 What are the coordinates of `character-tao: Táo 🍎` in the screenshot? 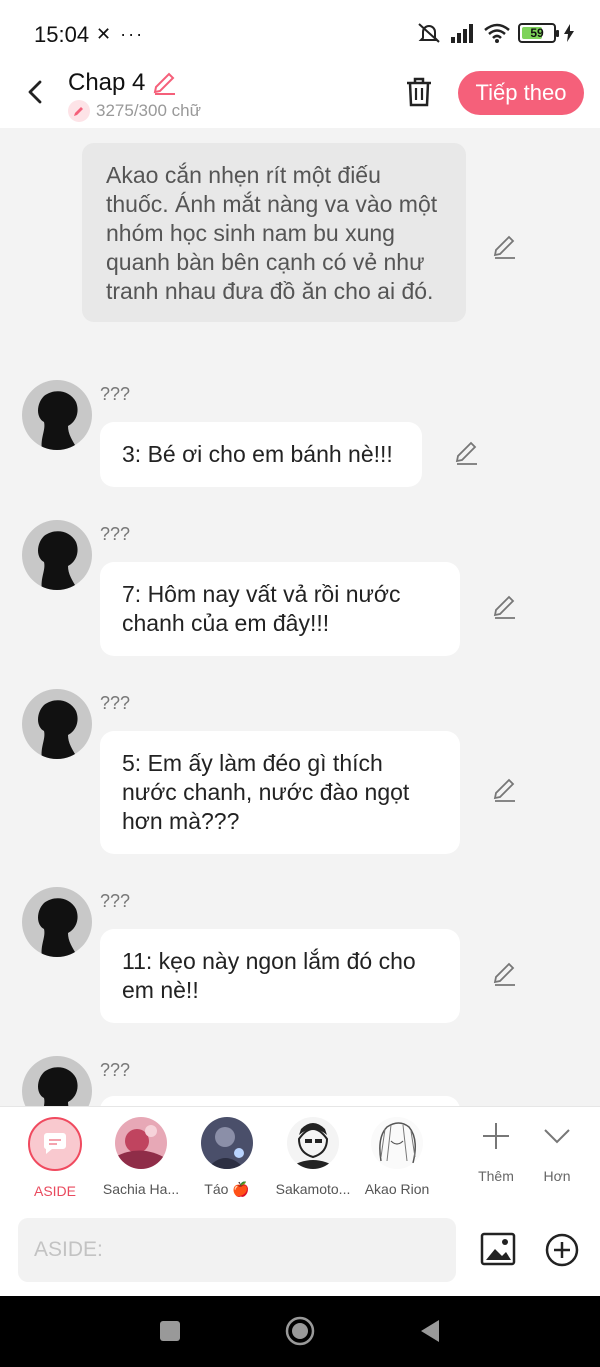 It's located at (227, 1157).